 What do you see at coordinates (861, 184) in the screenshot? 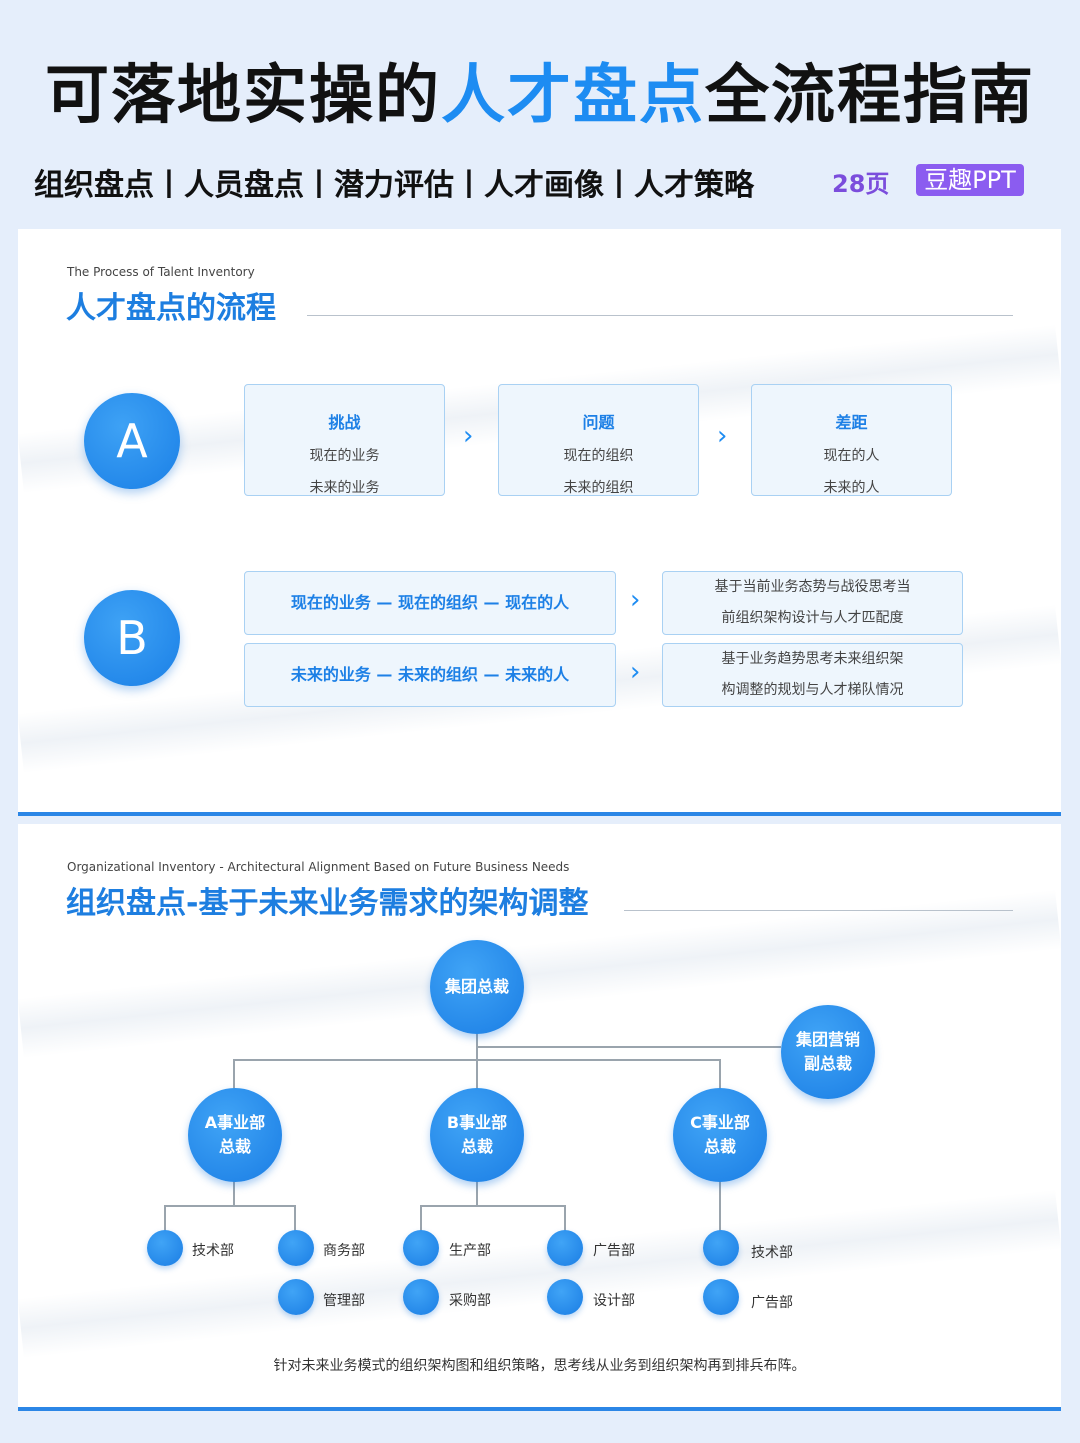
I see `page-count: 28页` at bounding box center [861, 184].